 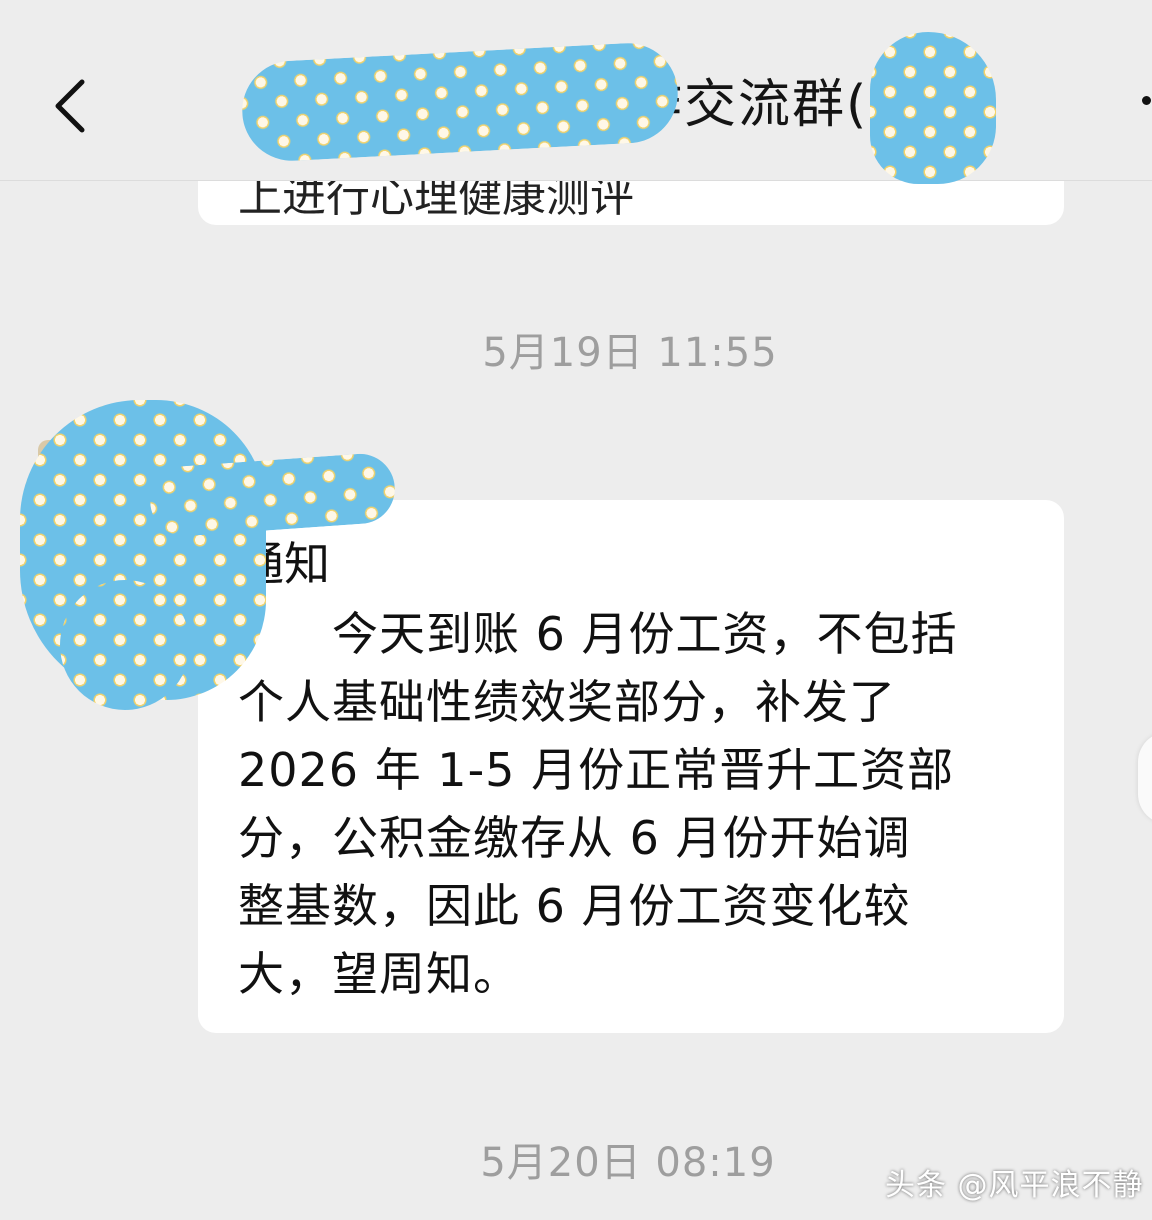 I want to click on side-pull-tab, so click(x=1145, y=778).